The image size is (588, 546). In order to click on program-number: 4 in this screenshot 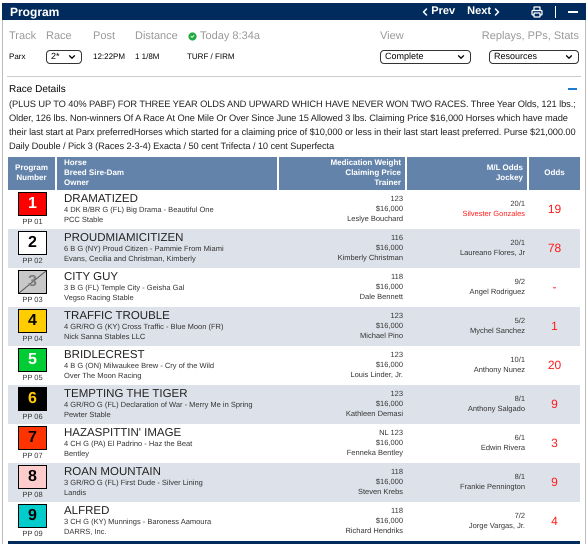, I will do `click(32, 321)`.